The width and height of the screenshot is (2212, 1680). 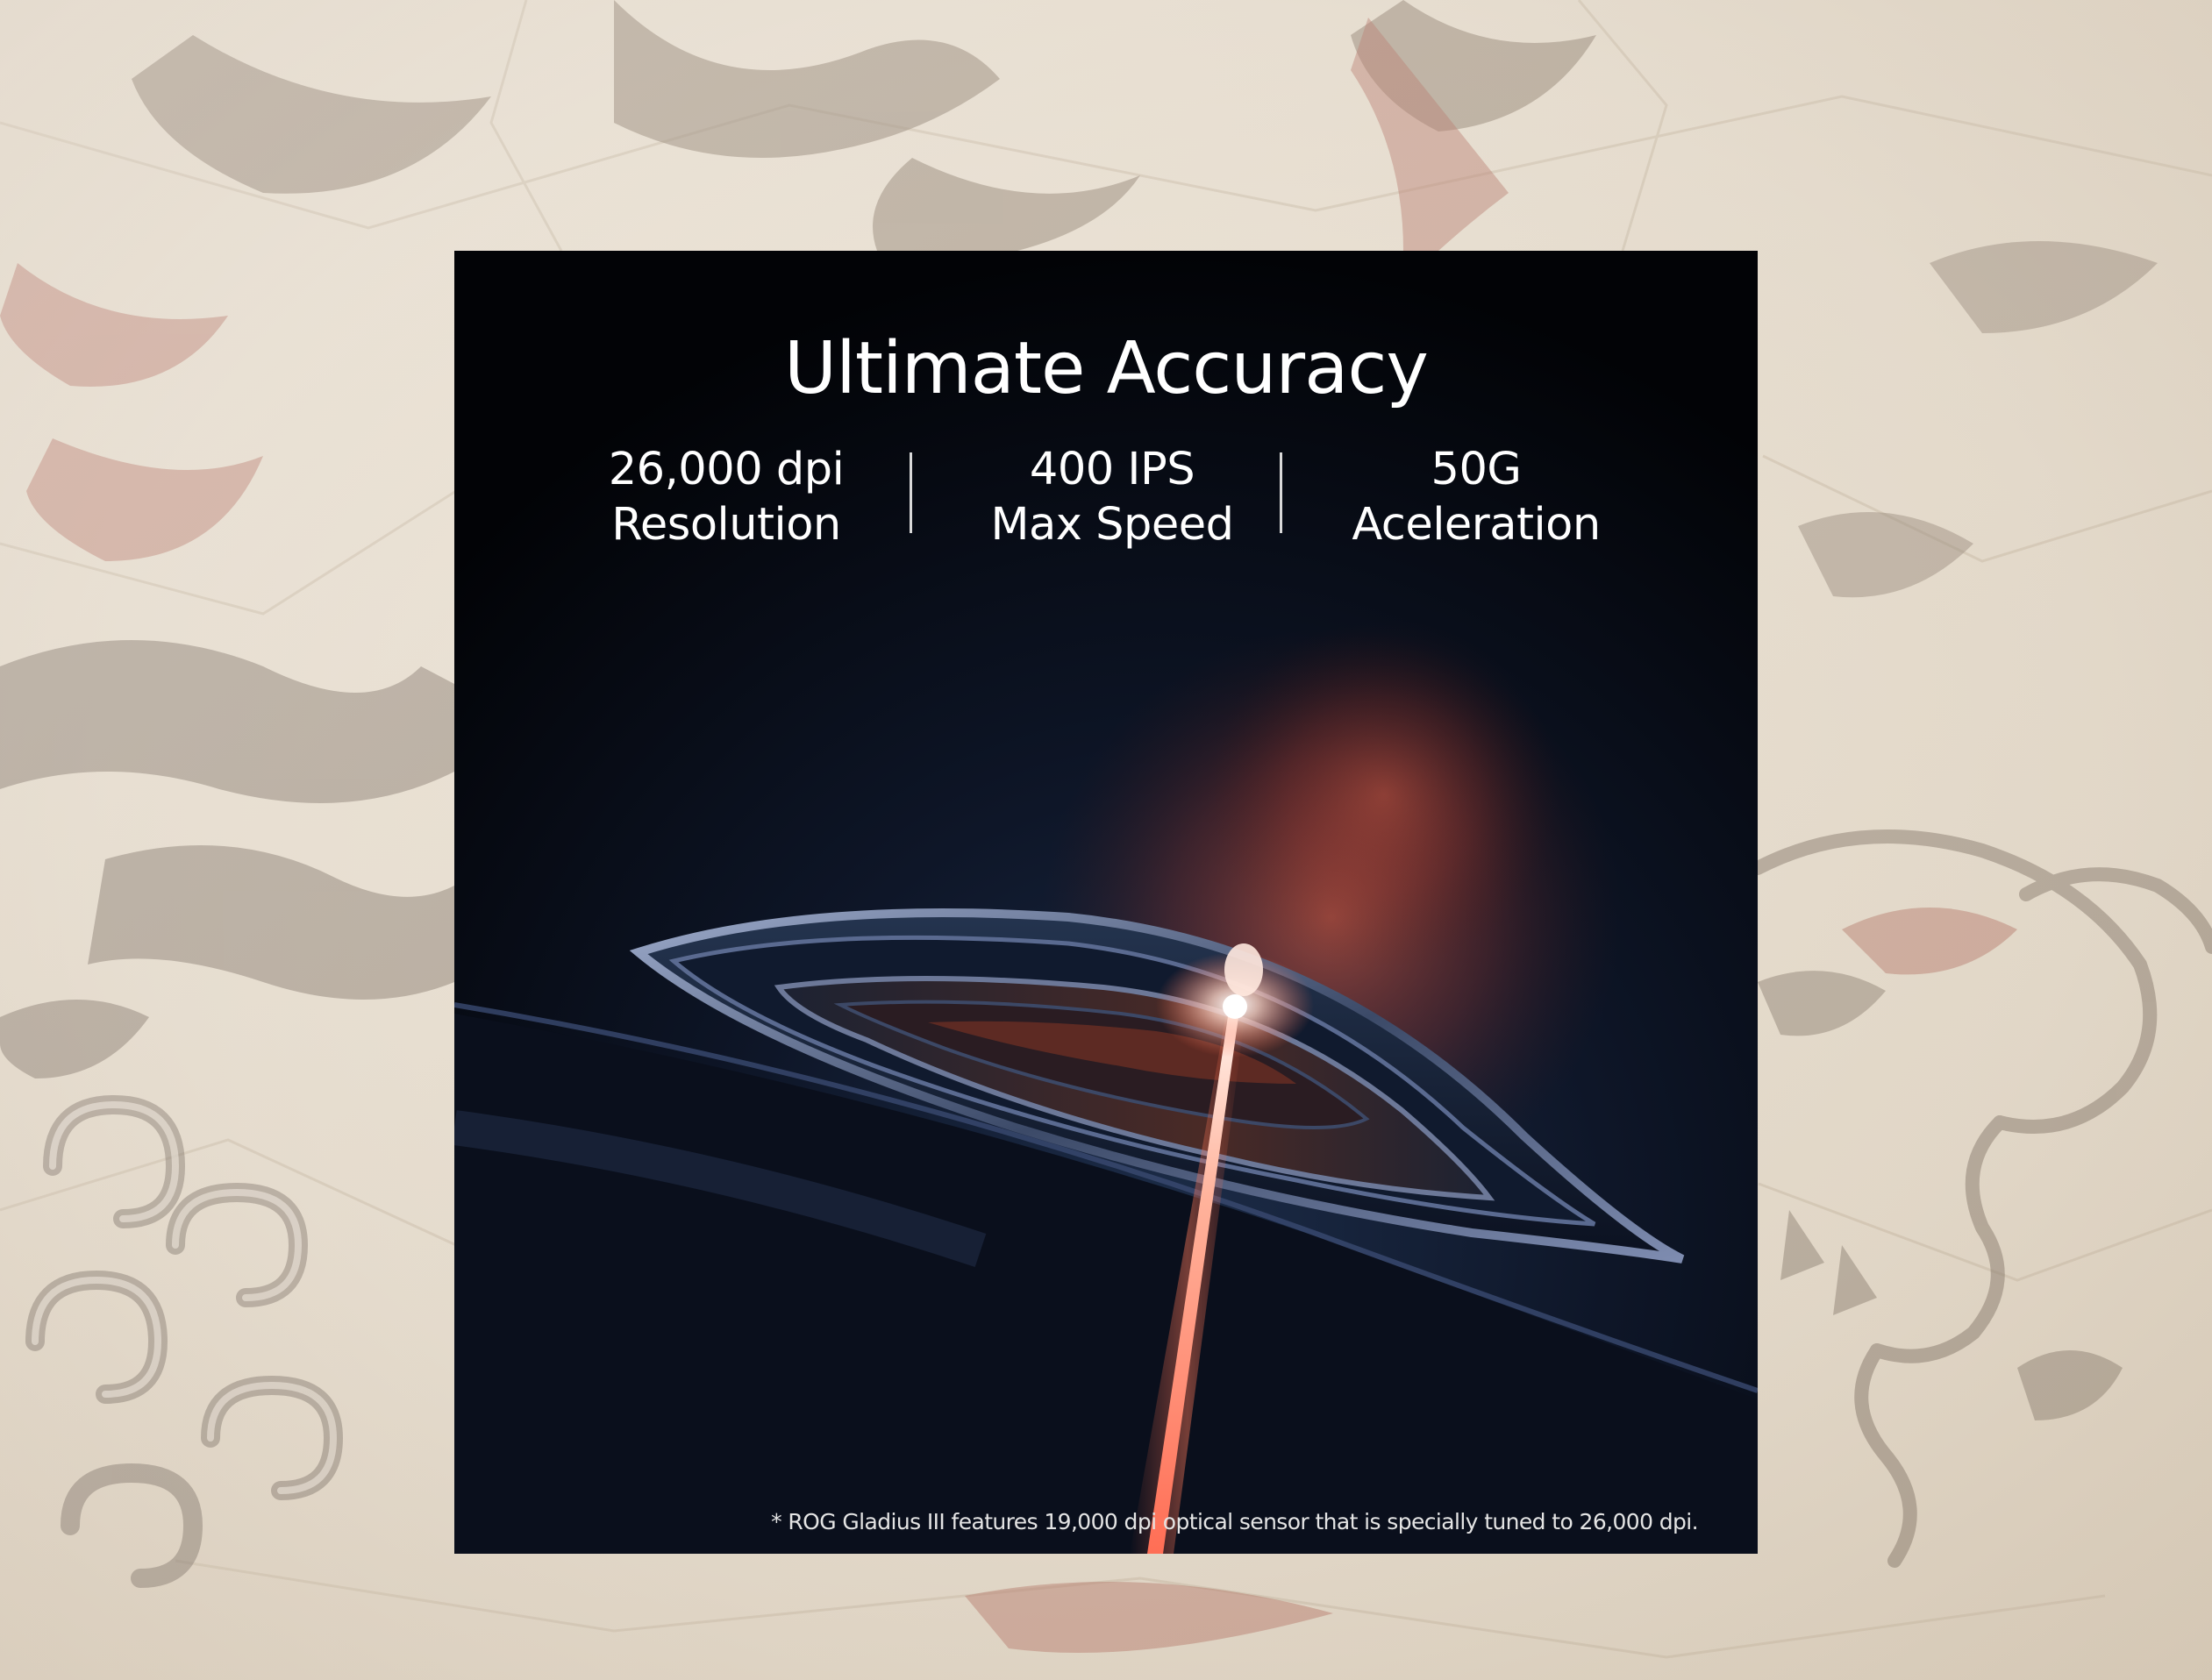 I want to click on spec-max-speed: 400 IPS Max Speed, so click(x=1112, y=497).